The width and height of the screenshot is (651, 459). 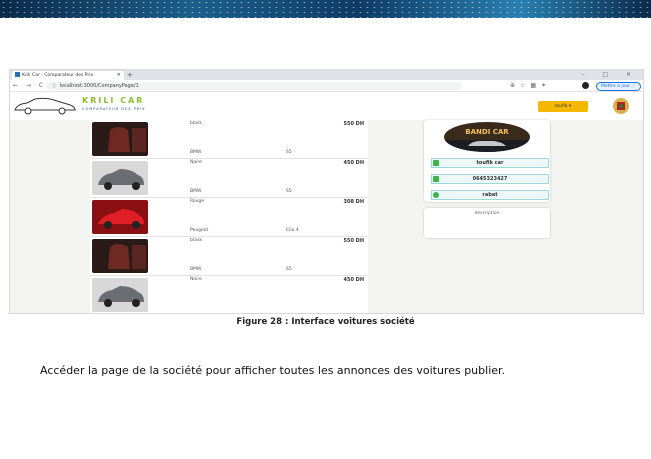 I want to click on company-description: description, so click(x=487, y=213).